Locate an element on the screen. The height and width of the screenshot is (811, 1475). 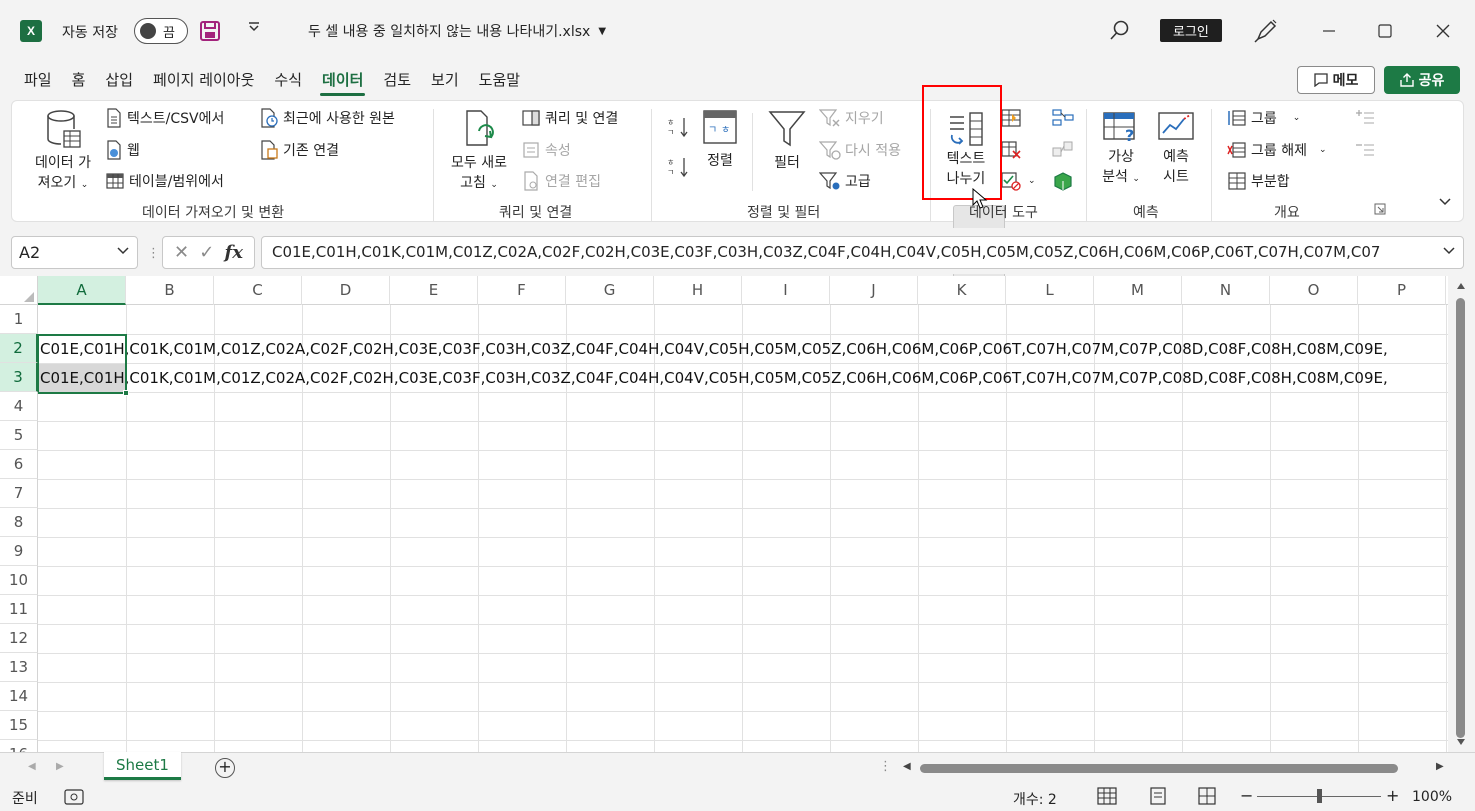
row-header-9: 9 is located at coordinates (19, 551).